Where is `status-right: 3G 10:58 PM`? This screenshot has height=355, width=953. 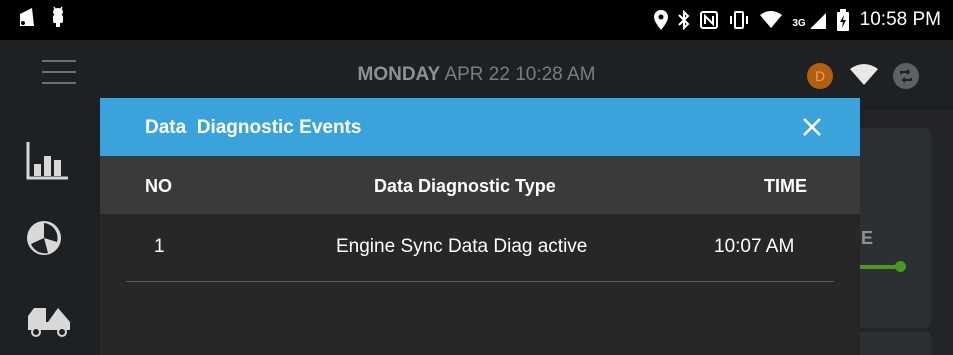
status-right: 3G 10:58 PM is located at coordinates (797, 20).